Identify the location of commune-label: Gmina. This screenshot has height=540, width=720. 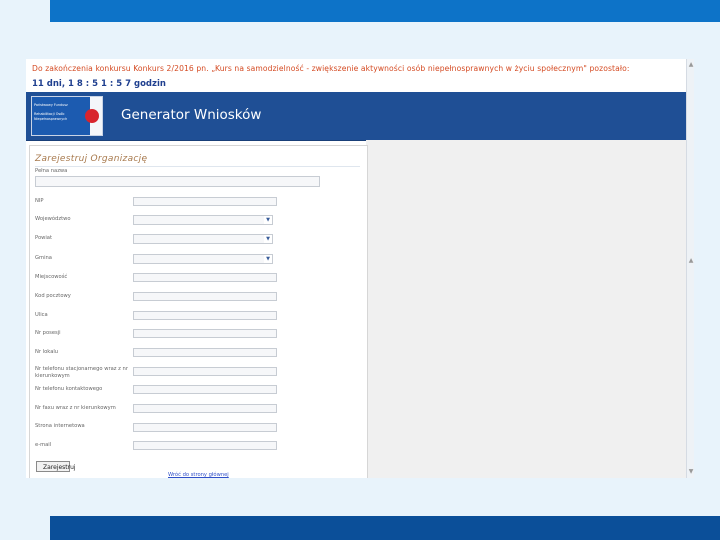
(43, 258).